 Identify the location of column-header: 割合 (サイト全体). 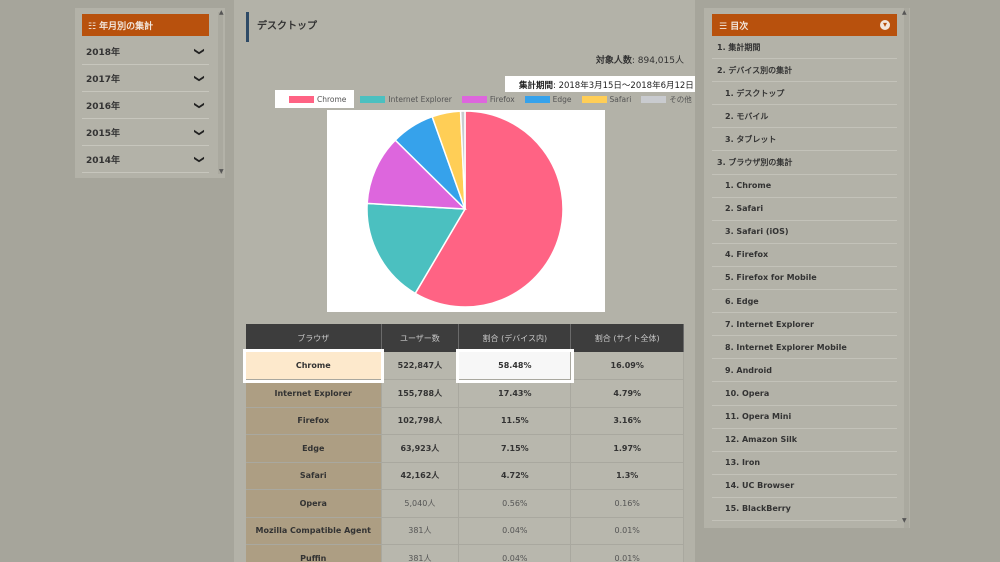
(627, 338).